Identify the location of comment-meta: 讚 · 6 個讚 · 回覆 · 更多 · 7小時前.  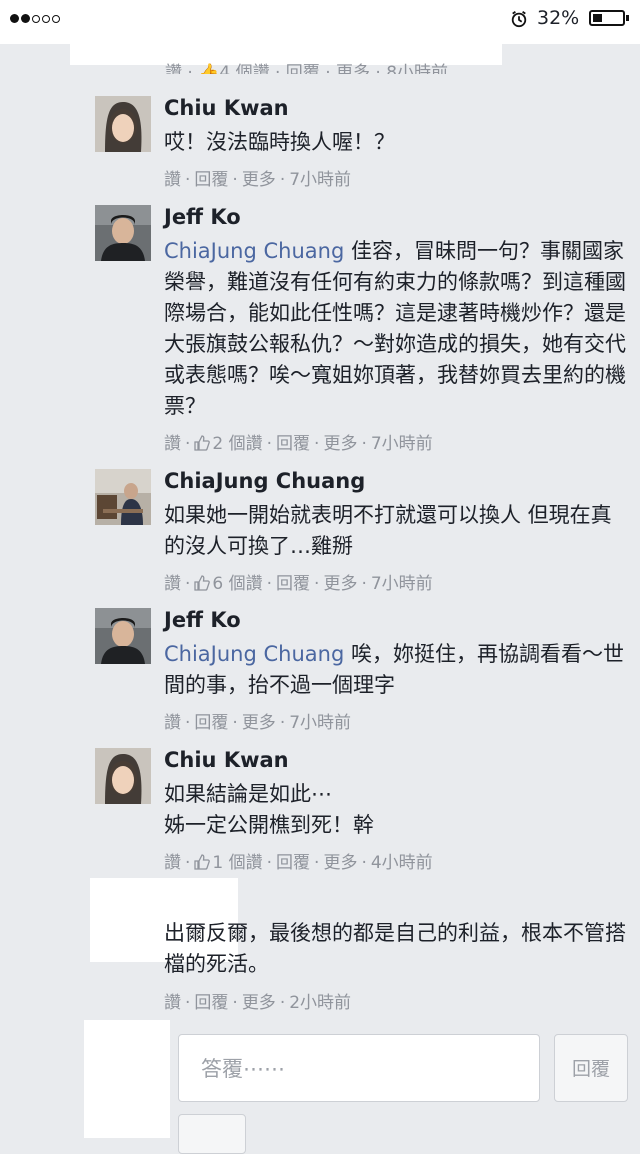
(298, 584).